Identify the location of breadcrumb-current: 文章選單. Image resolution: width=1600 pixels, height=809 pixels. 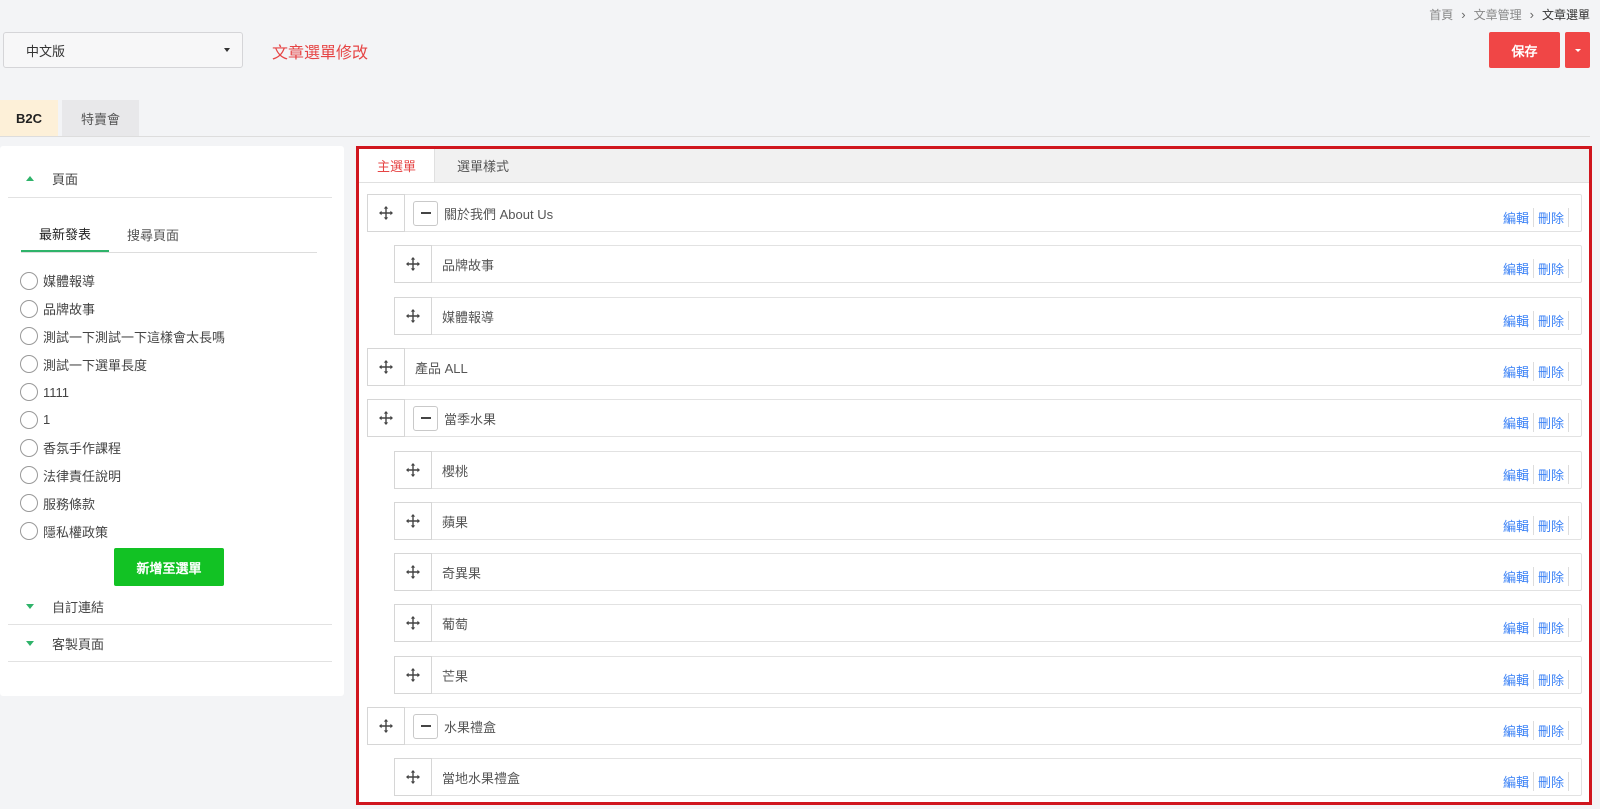
(1565, 15).